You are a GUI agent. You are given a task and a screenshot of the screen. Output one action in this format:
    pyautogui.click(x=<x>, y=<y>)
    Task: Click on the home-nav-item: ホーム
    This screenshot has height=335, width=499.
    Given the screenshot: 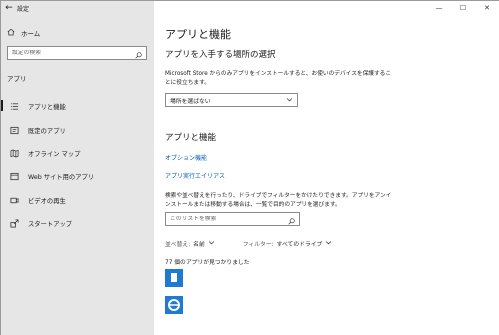 What is the action you would take?
    pyautogui.click(x=23, y=33)
    